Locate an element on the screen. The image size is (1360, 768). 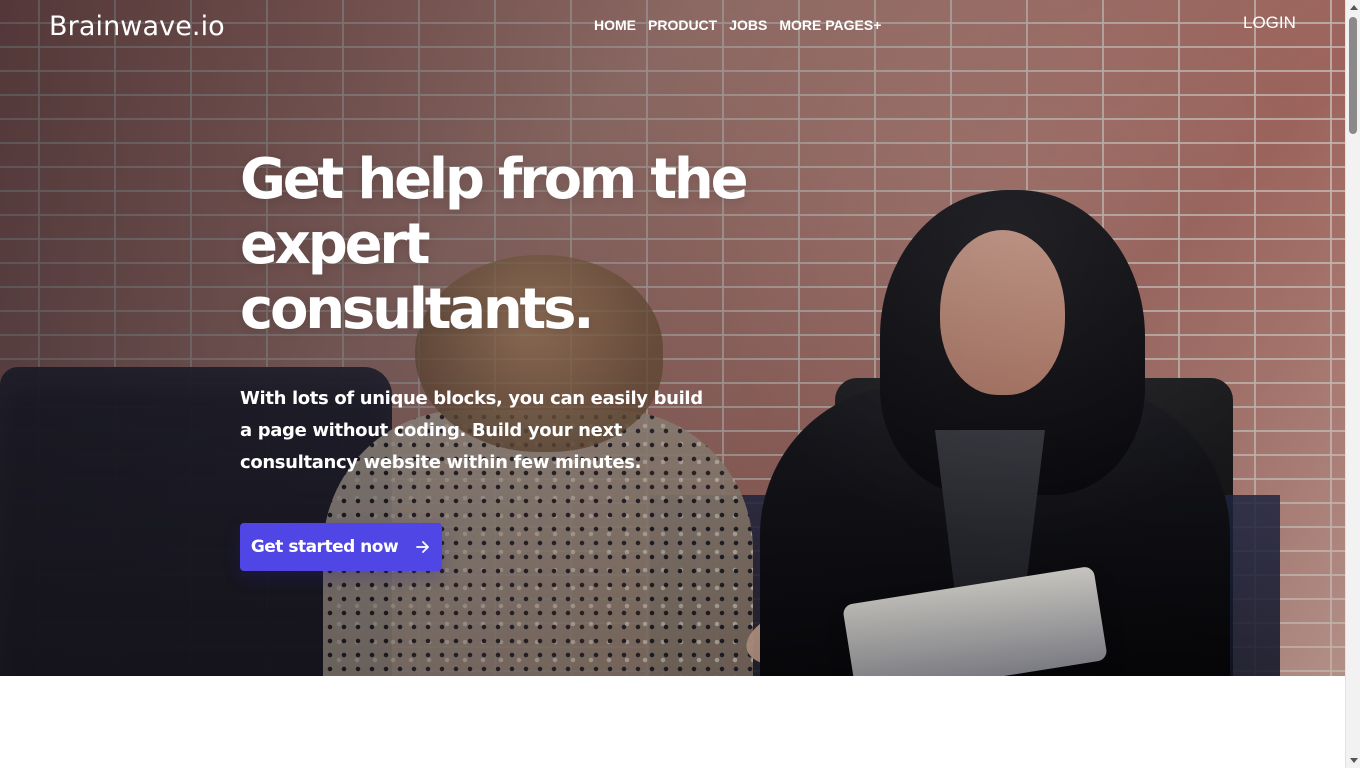
get-started-label: Get started now is located at coordinates (324, 547).